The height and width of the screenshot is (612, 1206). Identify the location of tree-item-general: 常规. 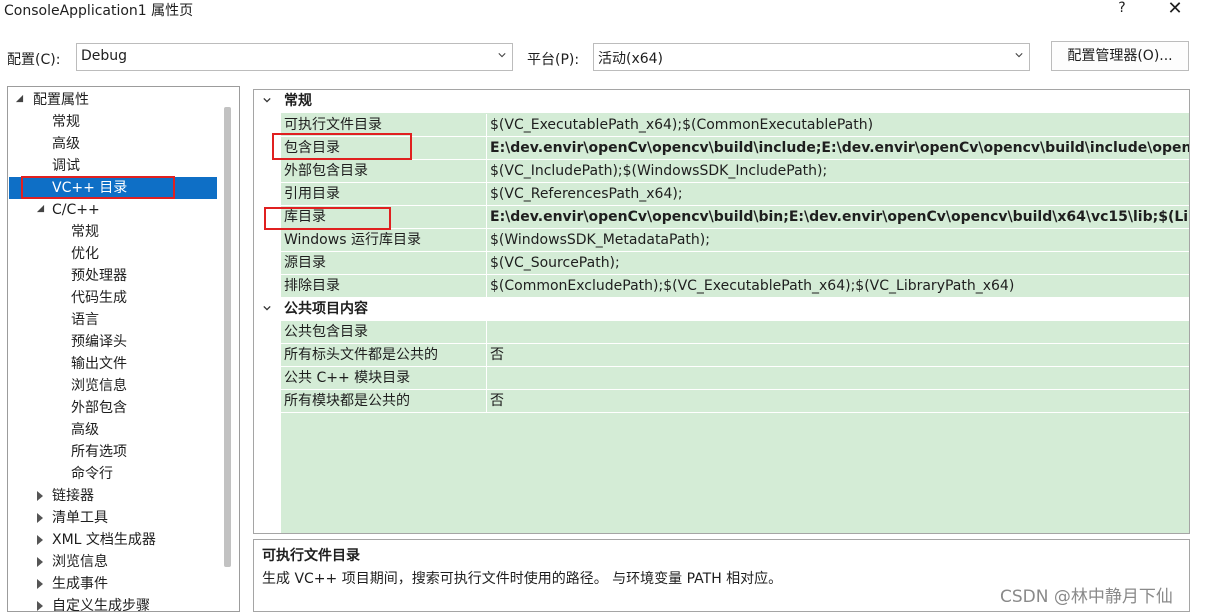
(66, 122).